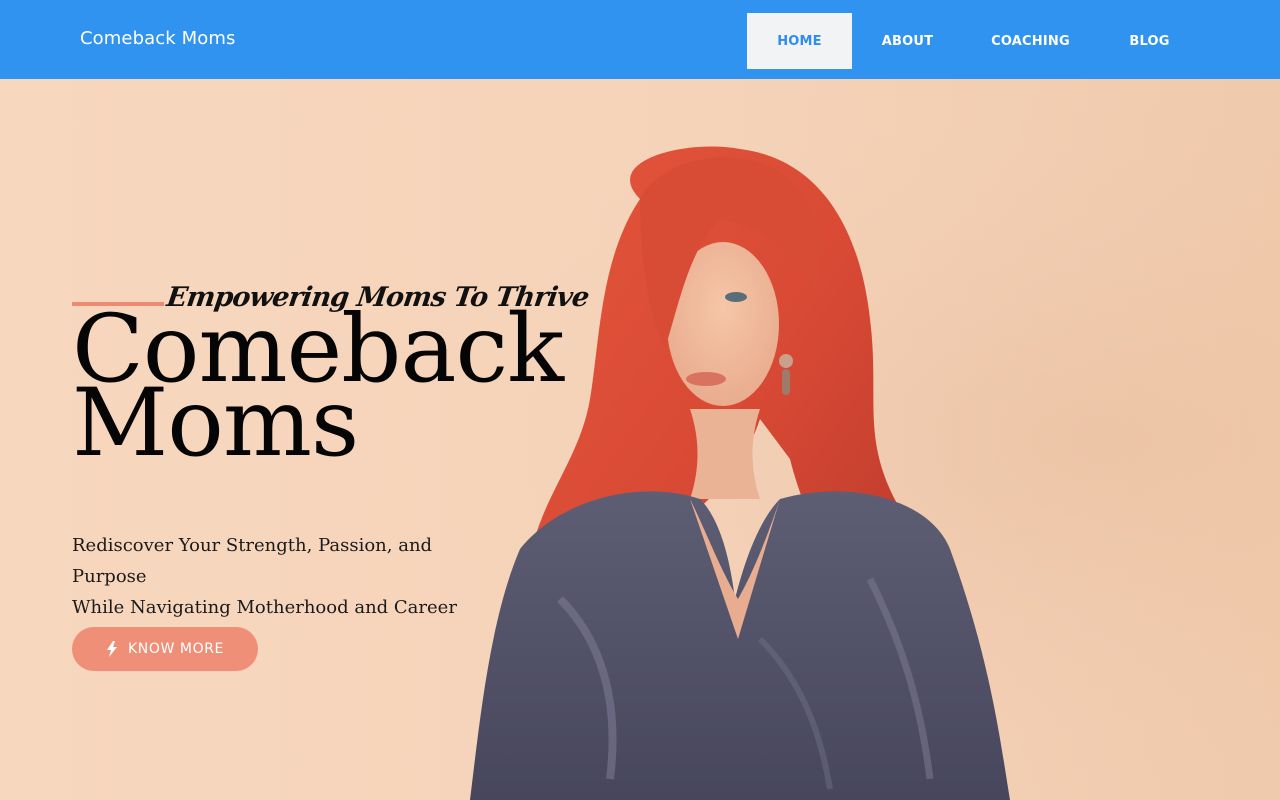 The image size is (1280, 800). Describe the element at coordinates (157, 38) in the screenshot. I see `brand-logo: Comeback Moms` at that location.